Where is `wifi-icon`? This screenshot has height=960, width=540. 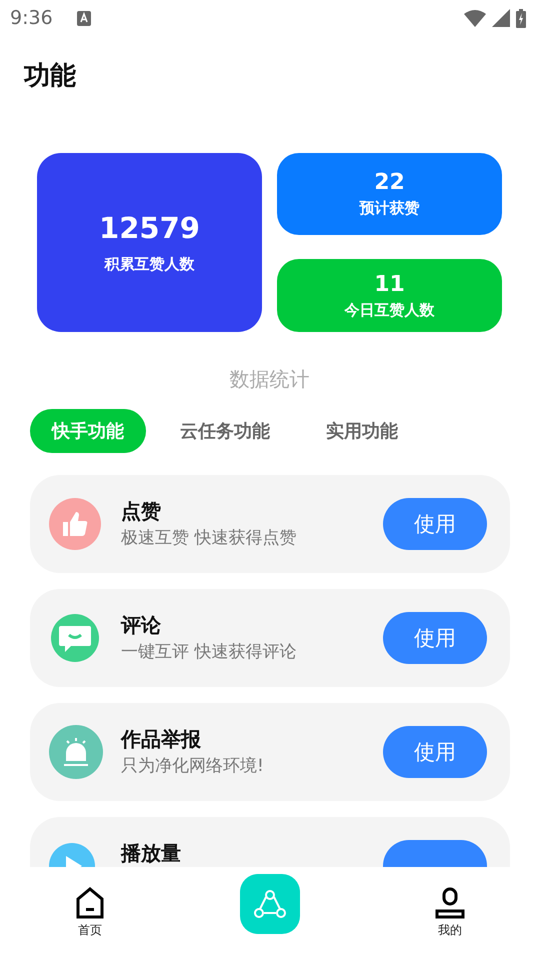
wifi-icon is located at coordinates (475, 17).